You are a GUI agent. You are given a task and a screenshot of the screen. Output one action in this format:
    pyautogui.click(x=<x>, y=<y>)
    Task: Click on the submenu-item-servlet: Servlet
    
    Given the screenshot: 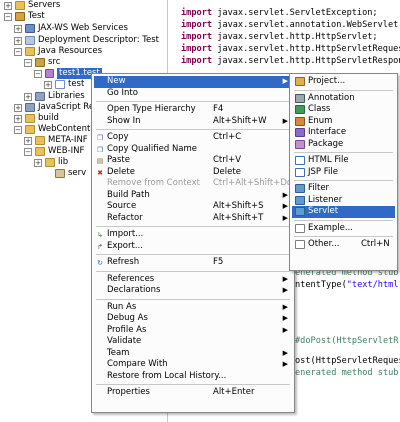 What is the action you would take?
    pyautogui.click(x=343, y=212)
    